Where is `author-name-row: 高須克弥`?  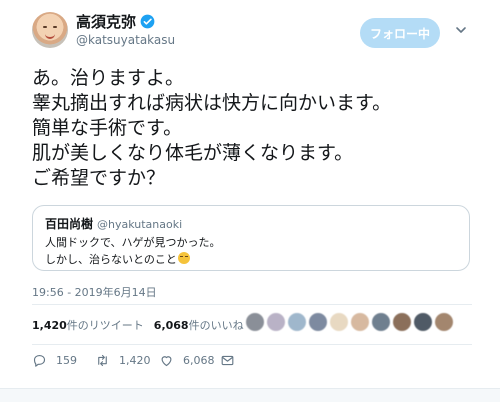
author-name-row: 高須克弥 is located at coordinates (115, 21).